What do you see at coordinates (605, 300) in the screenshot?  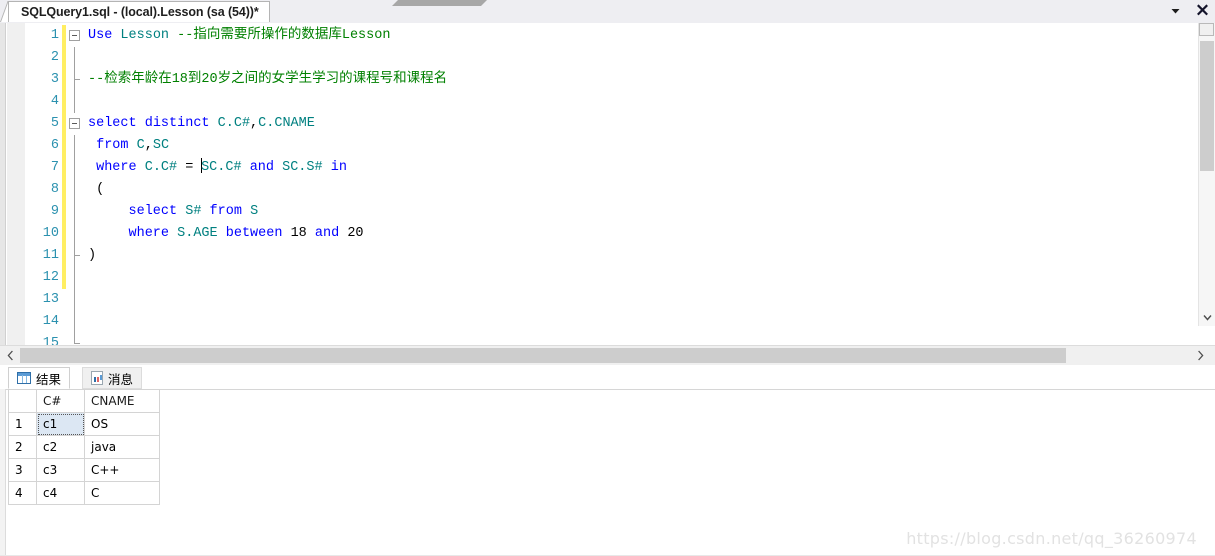 I see `editor-line: 13` at bounding box center [605, 300].